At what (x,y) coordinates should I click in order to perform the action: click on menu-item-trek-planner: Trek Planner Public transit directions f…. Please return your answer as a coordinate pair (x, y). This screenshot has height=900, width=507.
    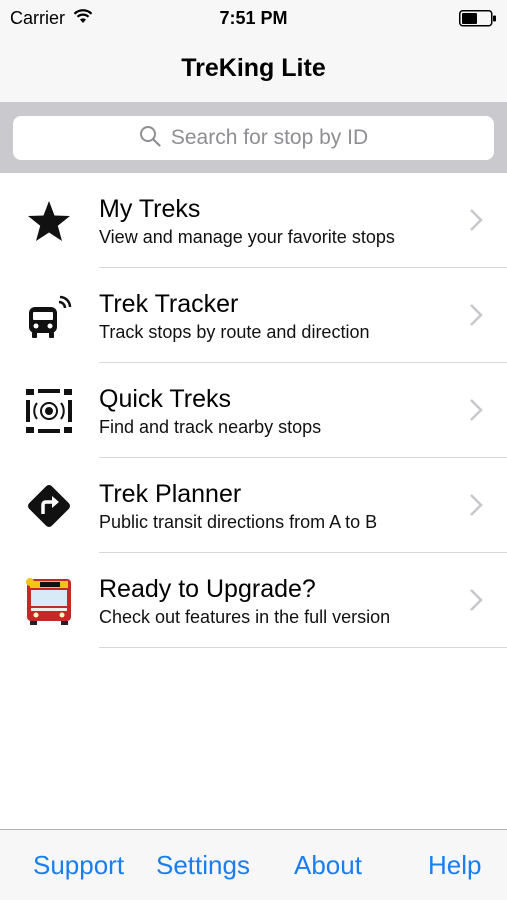
    Looking at the image, I should click on (253, 505).